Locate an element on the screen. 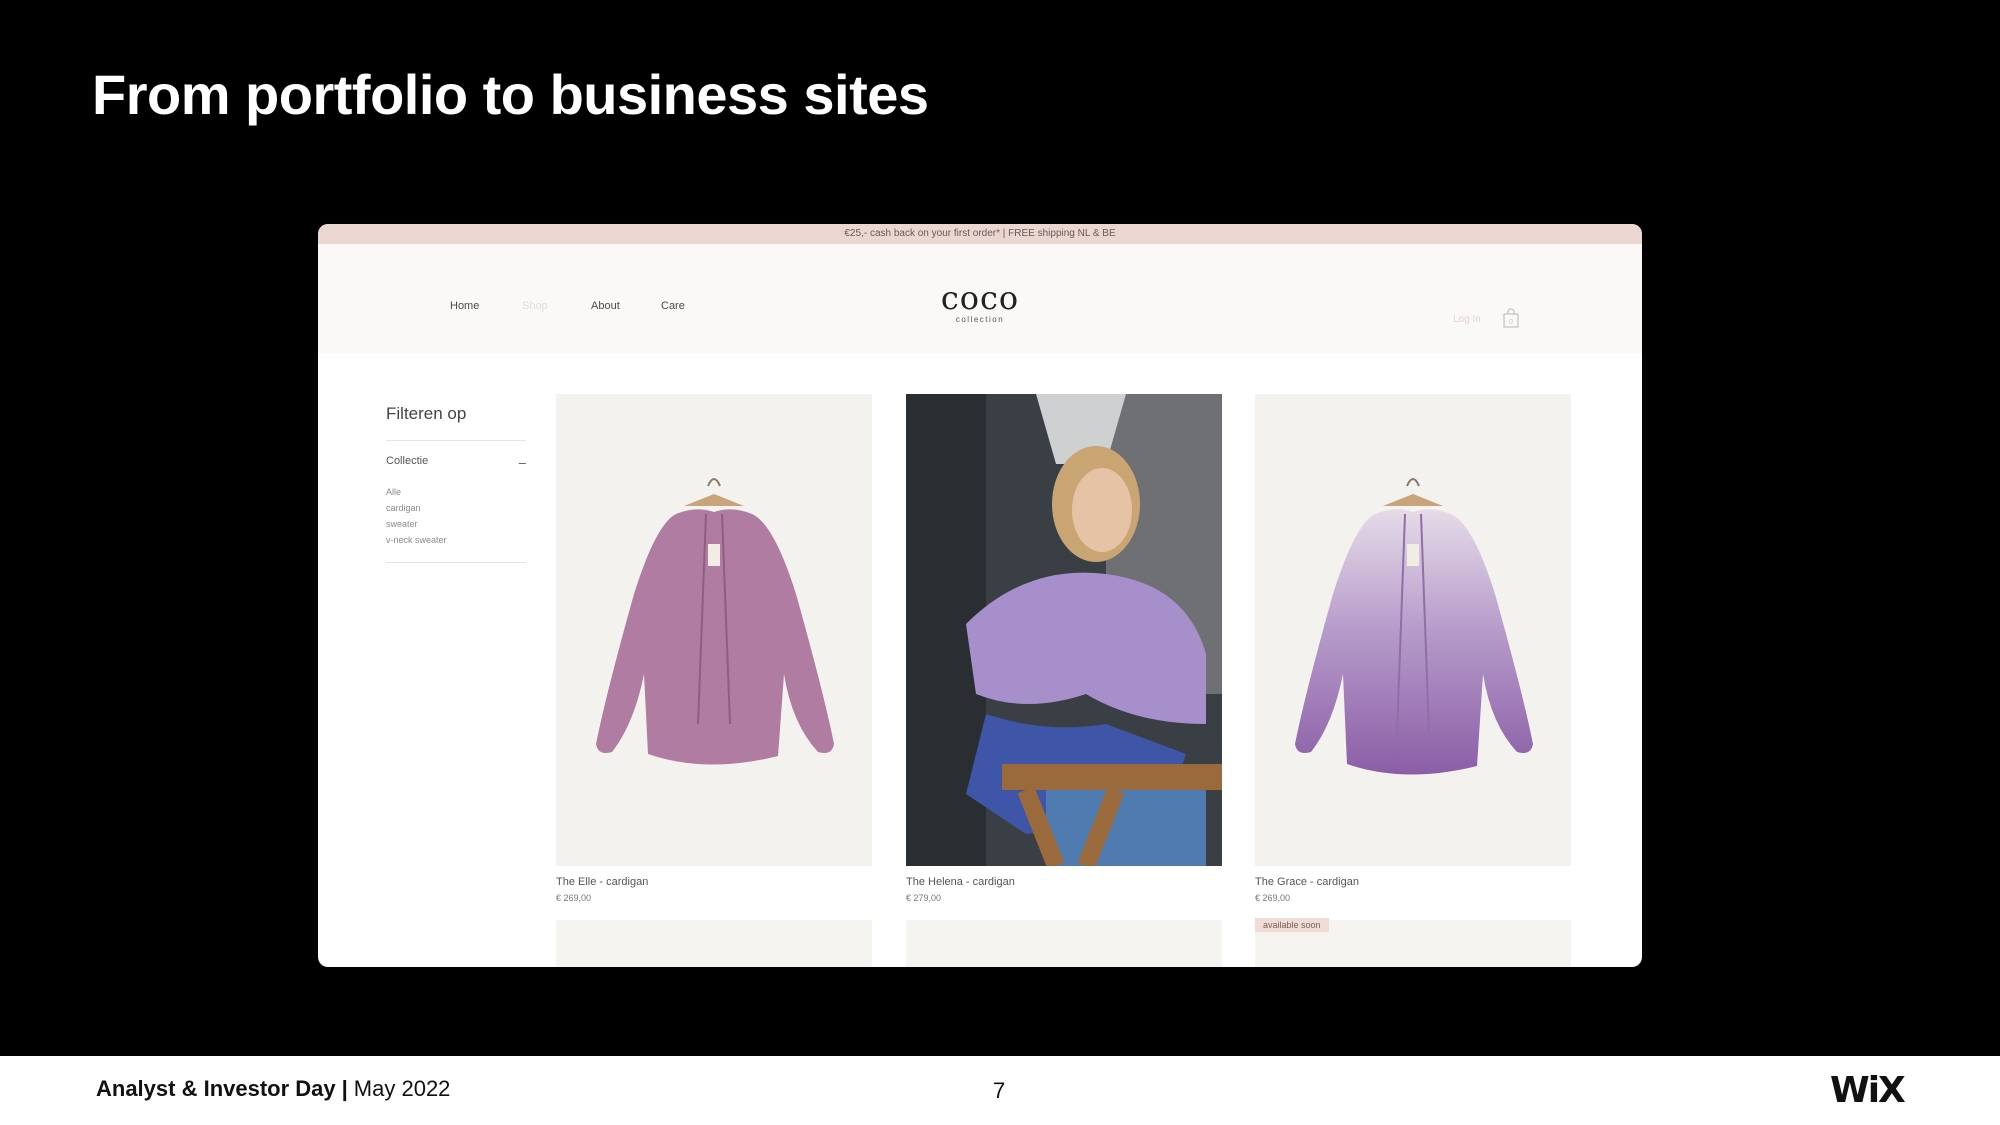 The width and height of the screenshot is (2000, 1125). product-card: The Elle - cardigan € 269,00 is located at coordinates (714, 648).